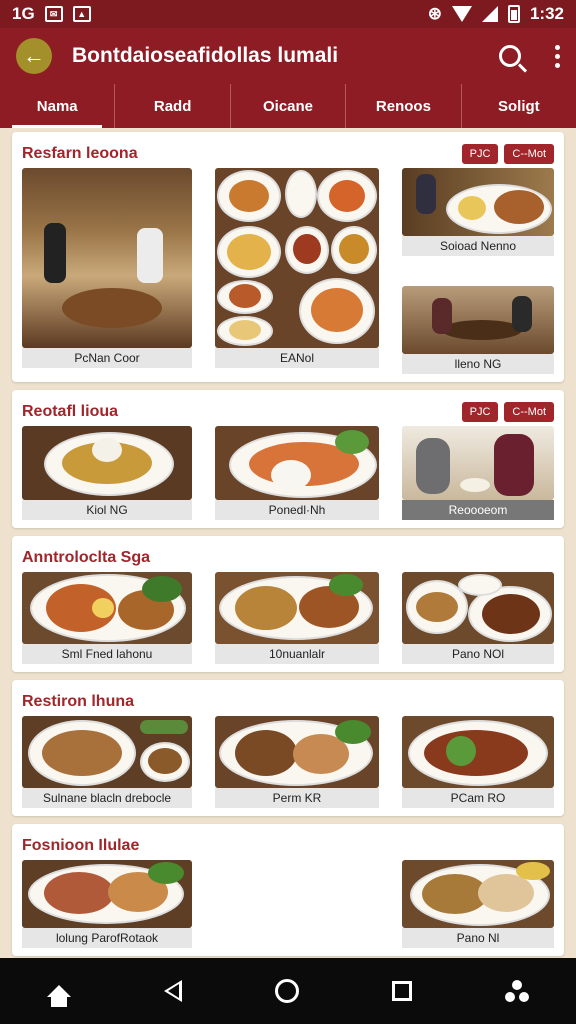 The image size is (576, 1024). What do you see at coordinates (58, 996) in the screenshot?
I see `home-icon` at bounding box center [58, 996].